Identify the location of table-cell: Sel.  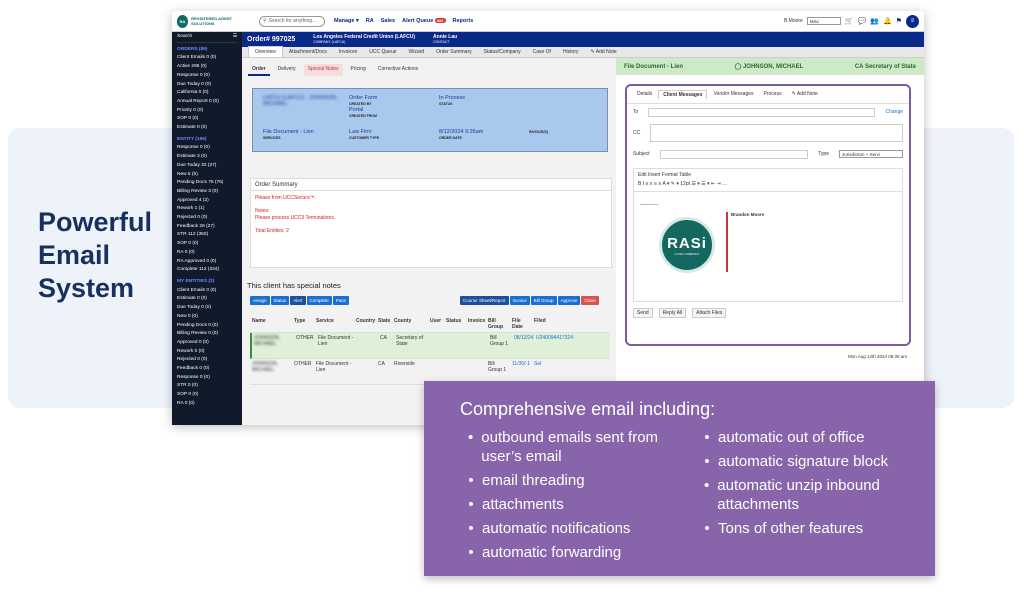
(551, 364).